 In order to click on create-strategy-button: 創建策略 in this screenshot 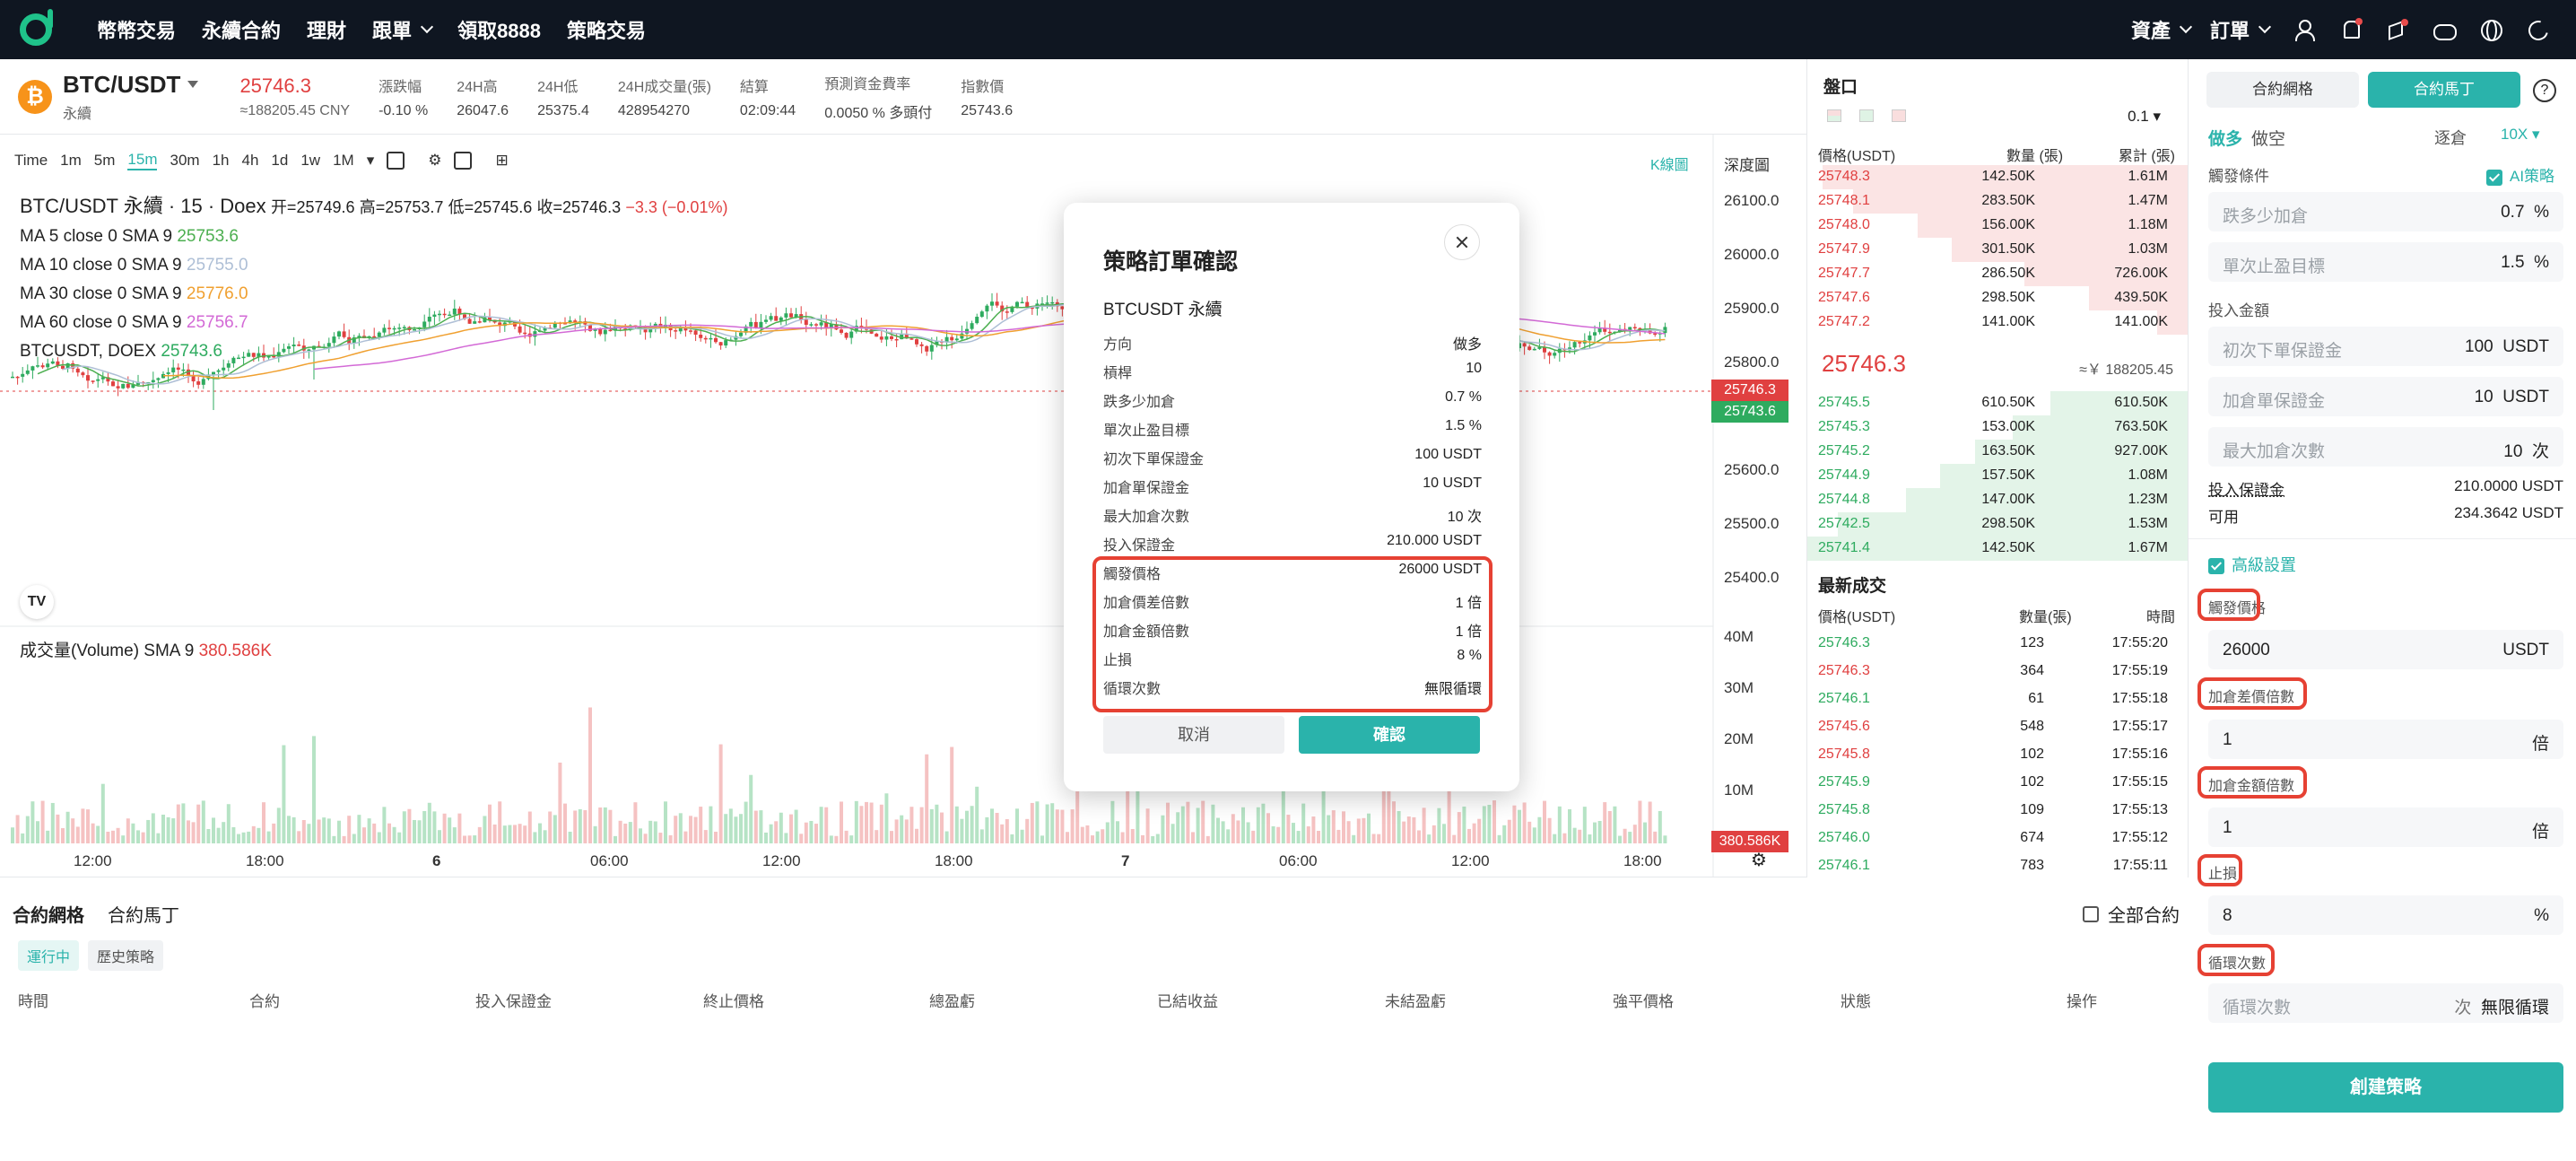, I will do `click(2385, 1087)`.